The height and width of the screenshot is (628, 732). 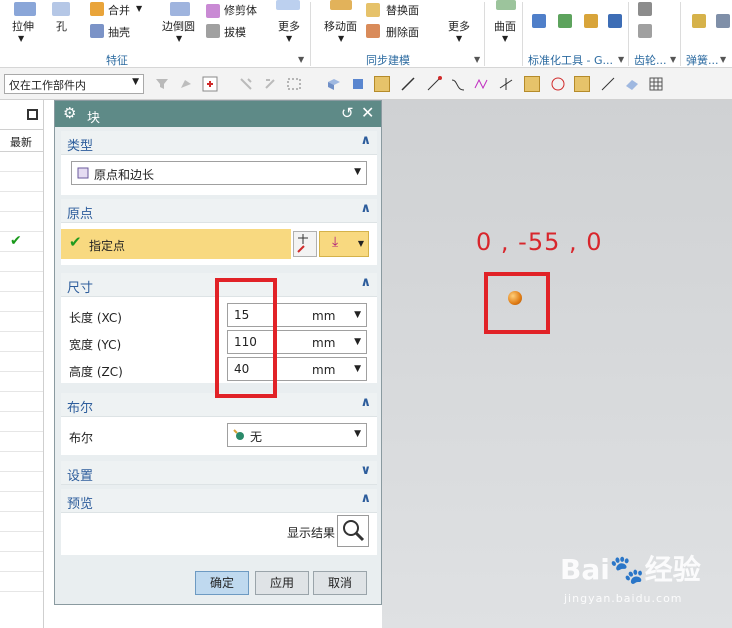 What do you see at coordinates (297, 435) in the screenshot?
I see `boolean-dropdown: 无 ▼` at bounding box center [297, 435].